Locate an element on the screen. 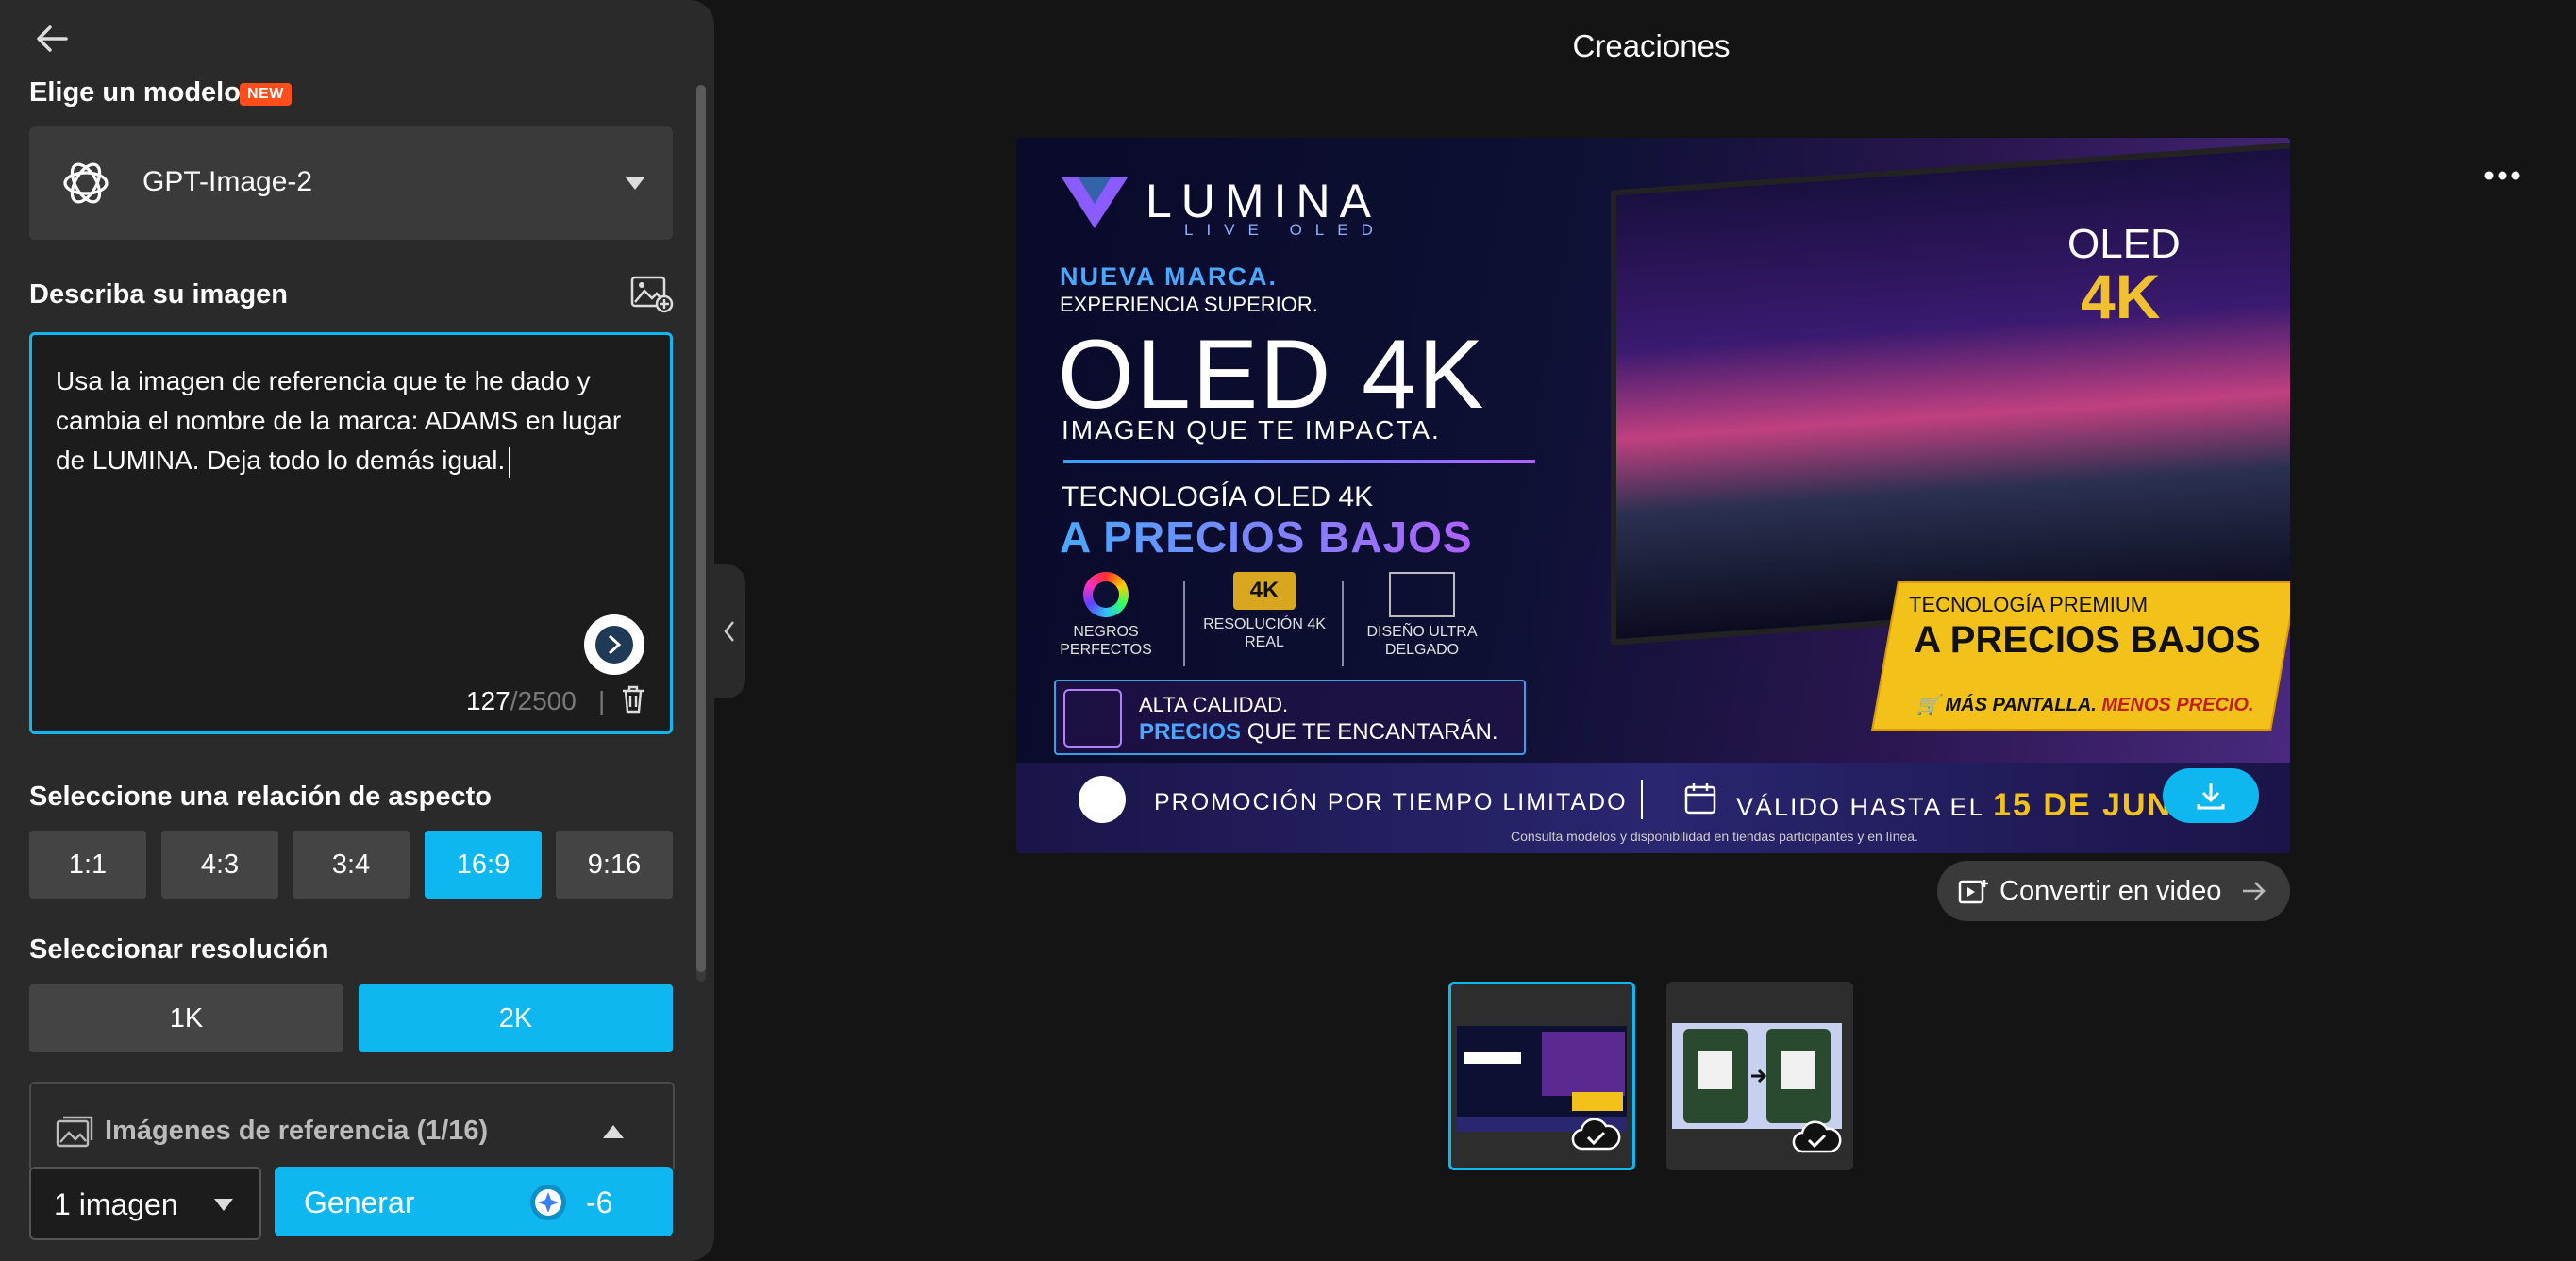  aspect-option-9-16: 9:16 is located at coordinates (614, 865).